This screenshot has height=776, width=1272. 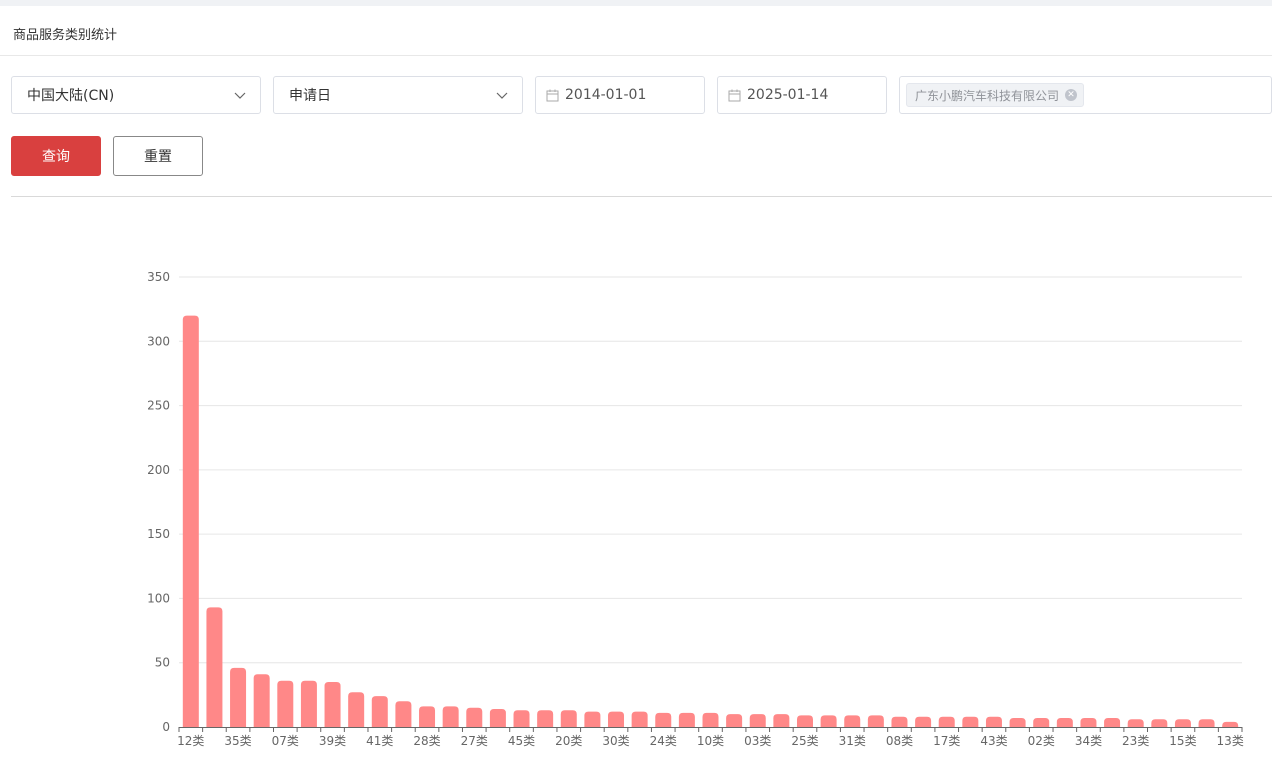 What do you see at coordinates (1071, 95) in the screenshot?
I see `close-icon: ✕` at bounding box center [1071, 95].